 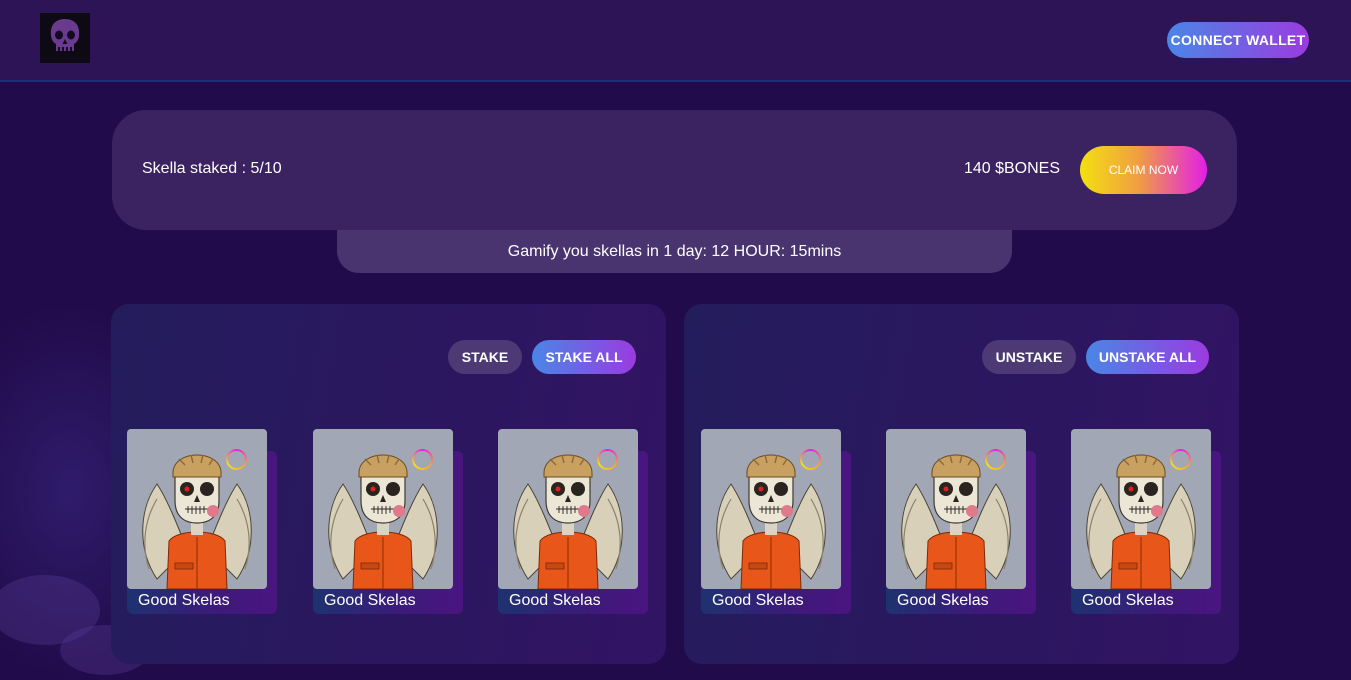 I want to click on unstake-all-button: UNSTAKE ALL, so click(x=1147, y=357).